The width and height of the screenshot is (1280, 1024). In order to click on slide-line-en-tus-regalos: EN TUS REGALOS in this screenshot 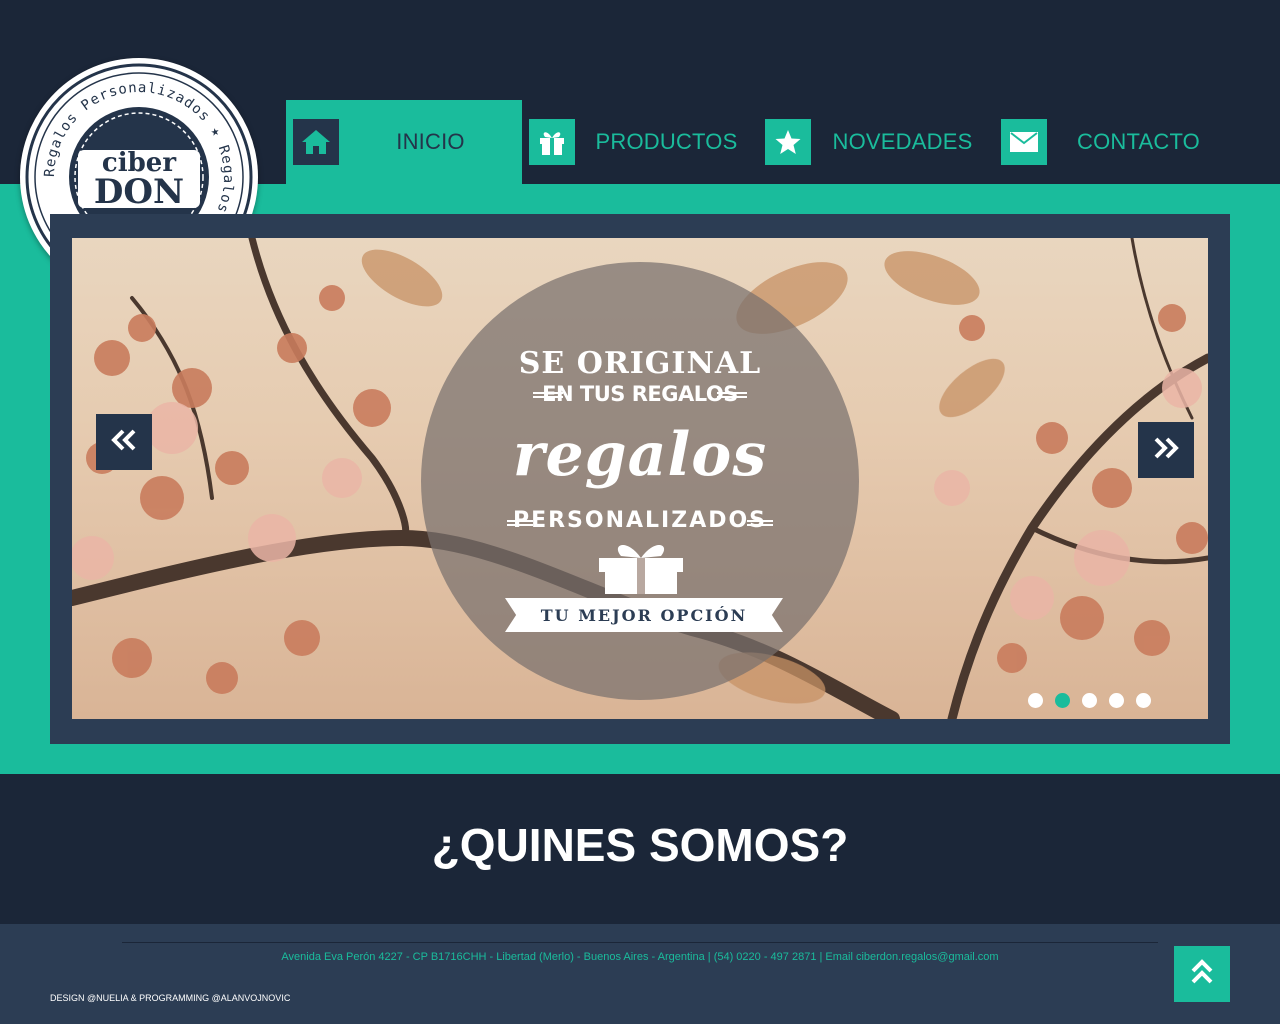, I will do `click(640, 394)`.